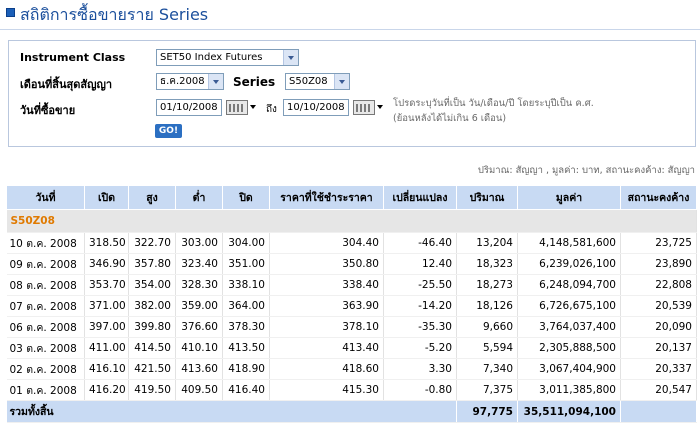 The height and width of the screenshot is (433, 700). What do you see at coordinates (420, 369) in the screenshot?
I see `change-cell: 3.30` at bounding box center [420, 369].